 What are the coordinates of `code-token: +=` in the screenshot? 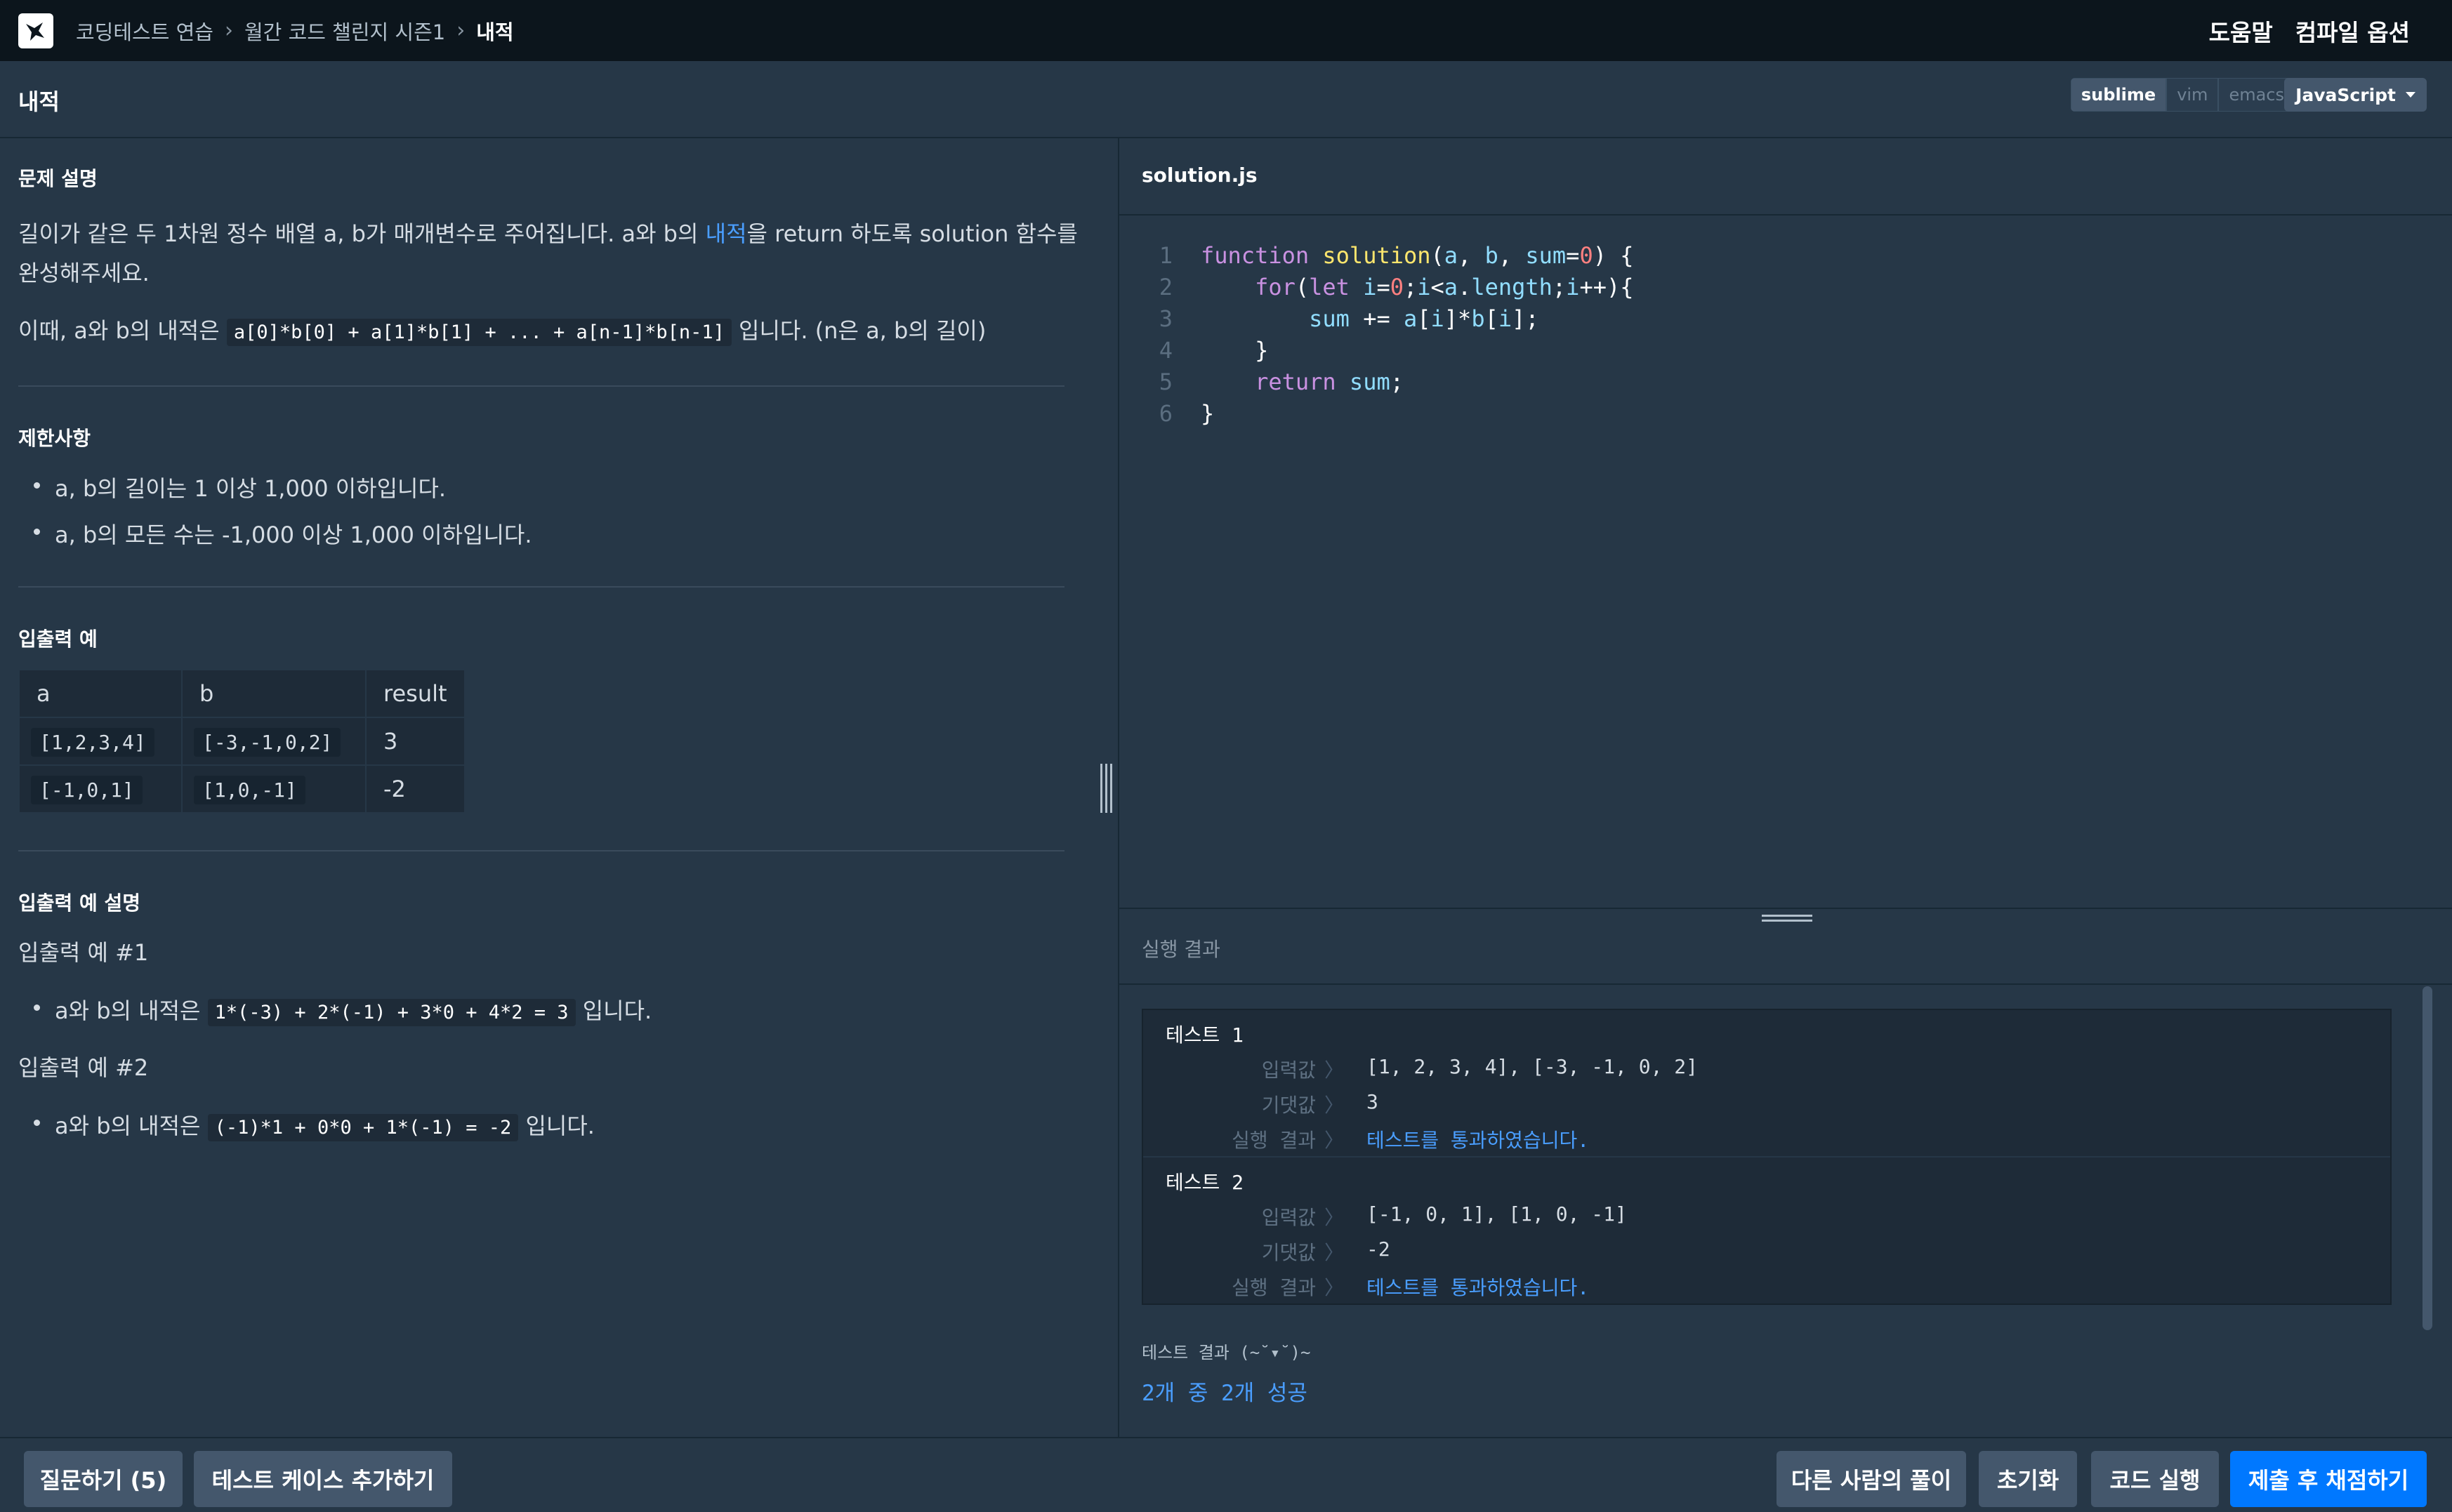 It's located at (1376, 318).